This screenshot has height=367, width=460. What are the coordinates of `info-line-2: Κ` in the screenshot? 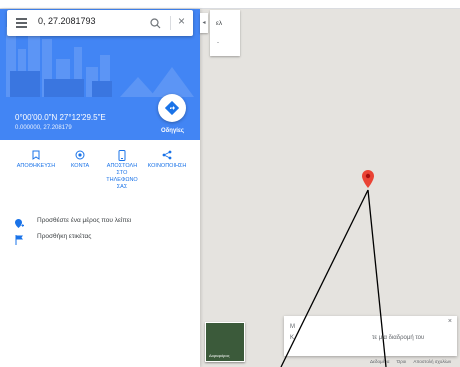 It's located at (292, 338).